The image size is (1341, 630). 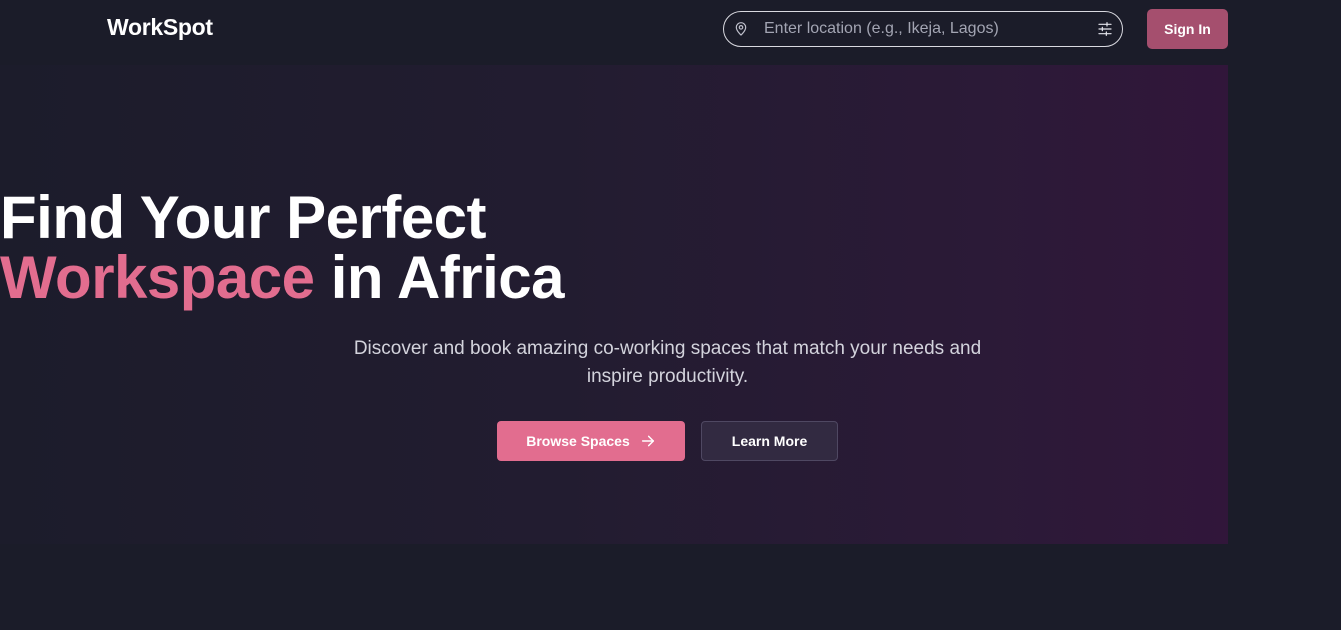 I want to click on location-search-input, so click(x=924, y=29).